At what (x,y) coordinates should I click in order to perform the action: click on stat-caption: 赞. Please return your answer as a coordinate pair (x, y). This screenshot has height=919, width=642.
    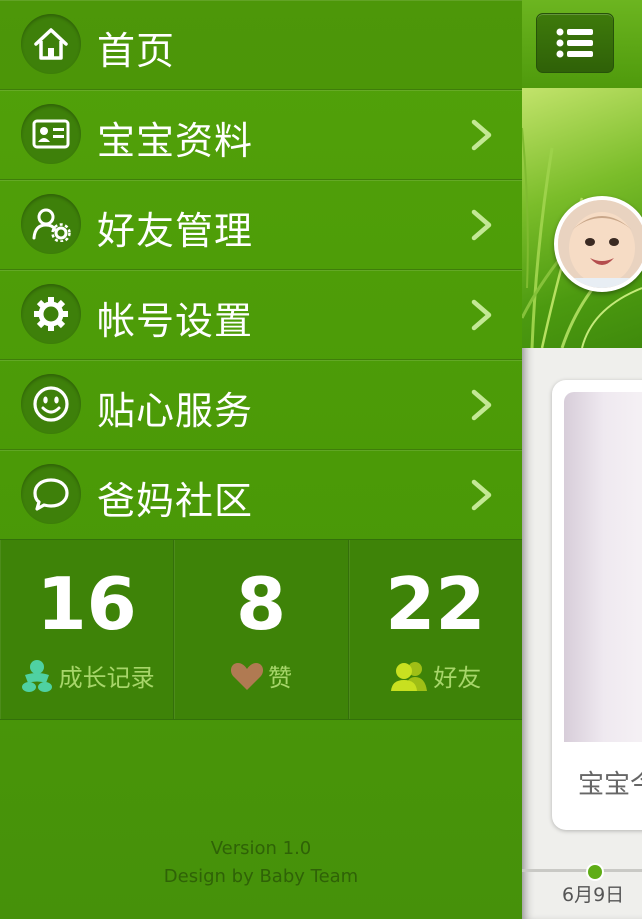
    Looking at the image, I should click on (279, 678).